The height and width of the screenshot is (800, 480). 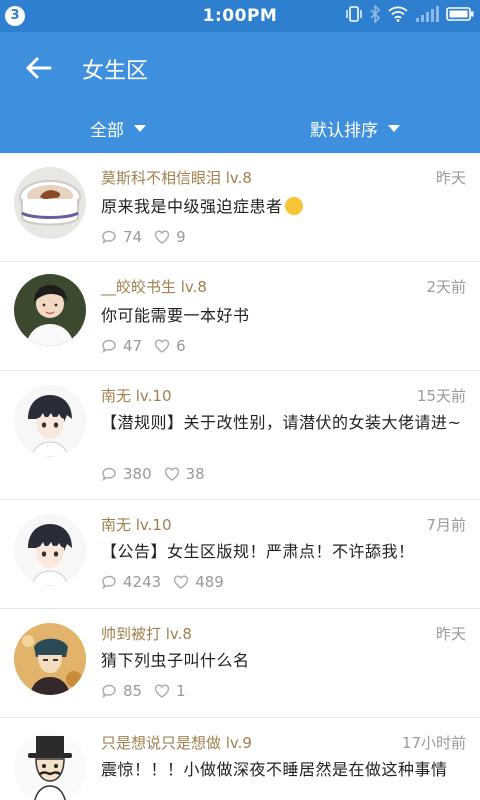 I want to click on post-item: __皎皎书生 lv.8 2天前 你可能需要一本好书 47 6, so click(x=240, y=316).